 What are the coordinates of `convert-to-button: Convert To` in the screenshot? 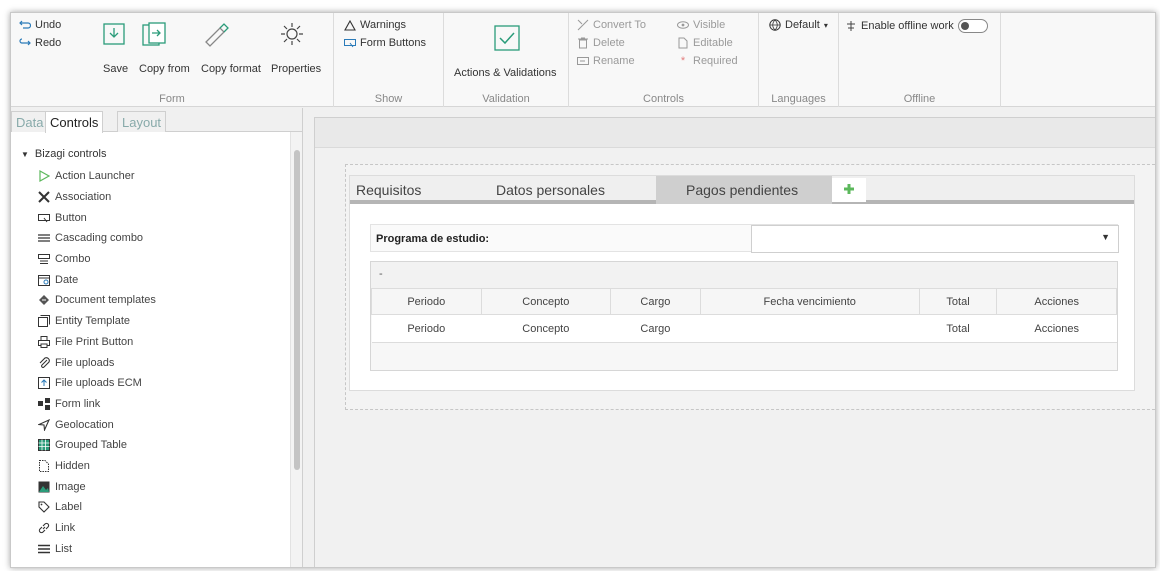 It's located at (611, 25).